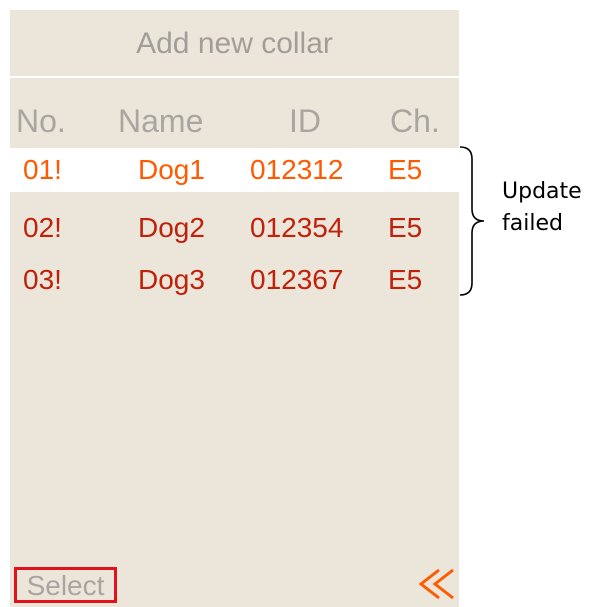  Describe the element at coordinates (415, 121) in the screenshot. I see `header-ch: Ch.` at that location.